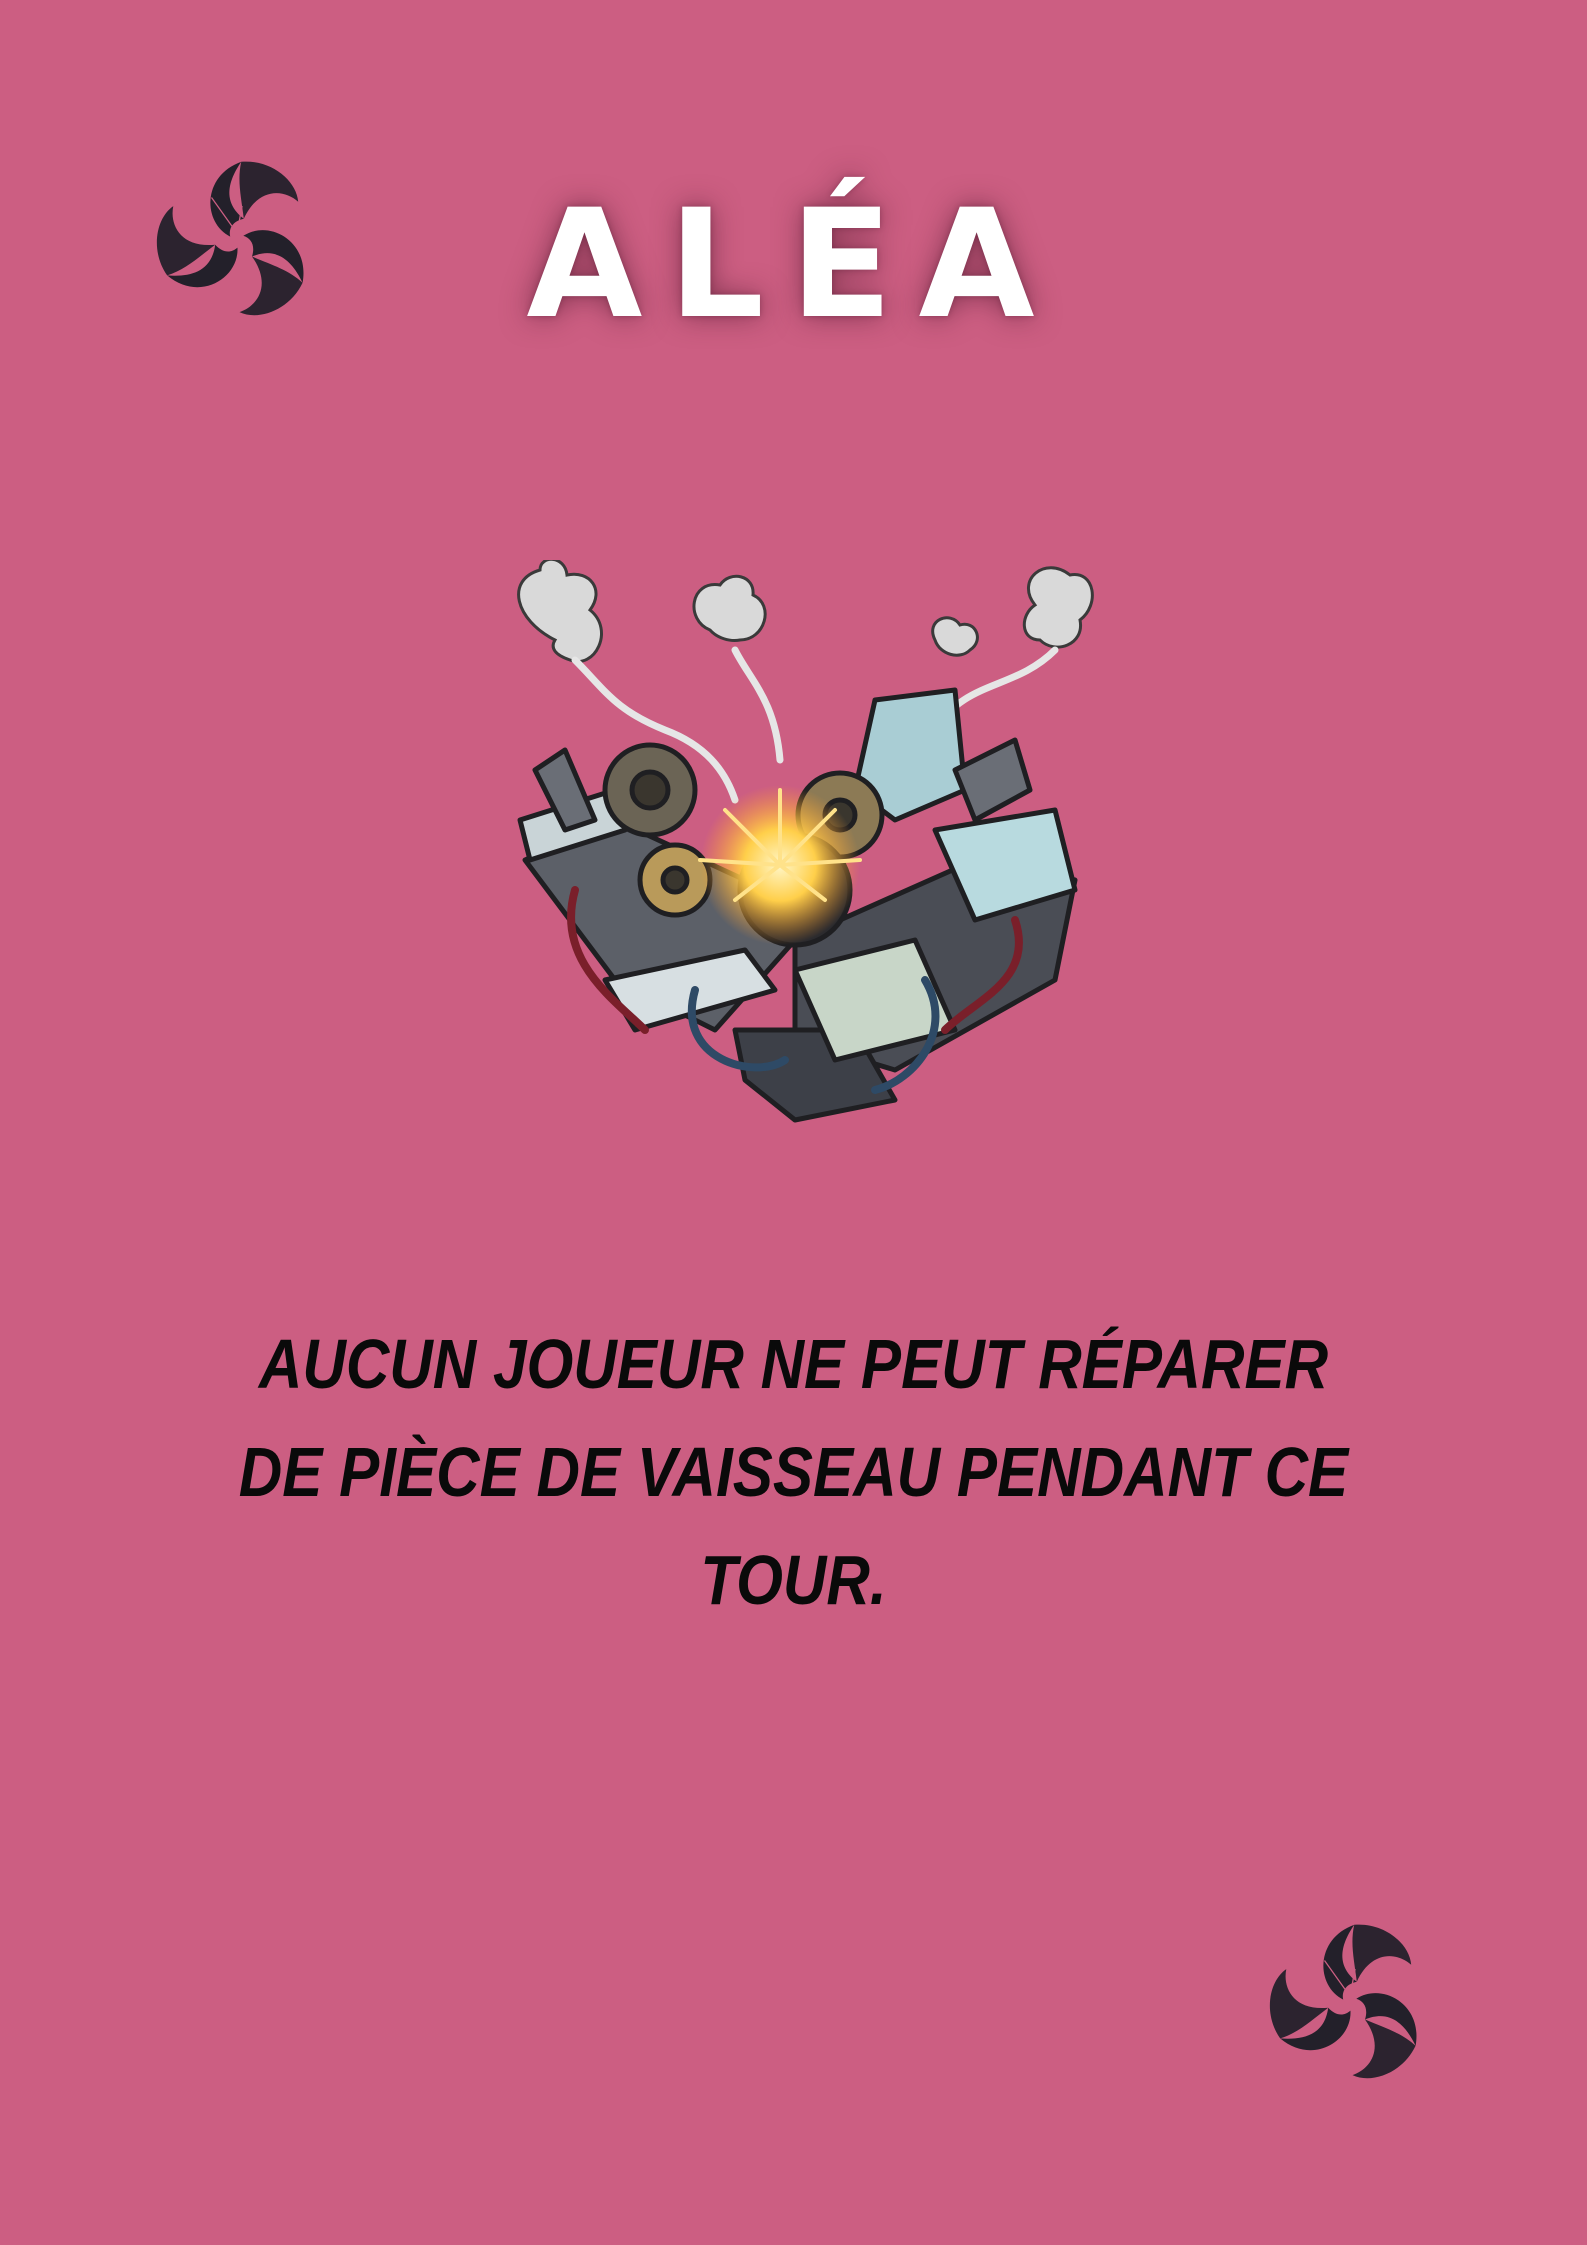 The width and height of the screenshot is (1587, 2245). I want to click on broken-machinery-explosion-icon, so click(805, 841).